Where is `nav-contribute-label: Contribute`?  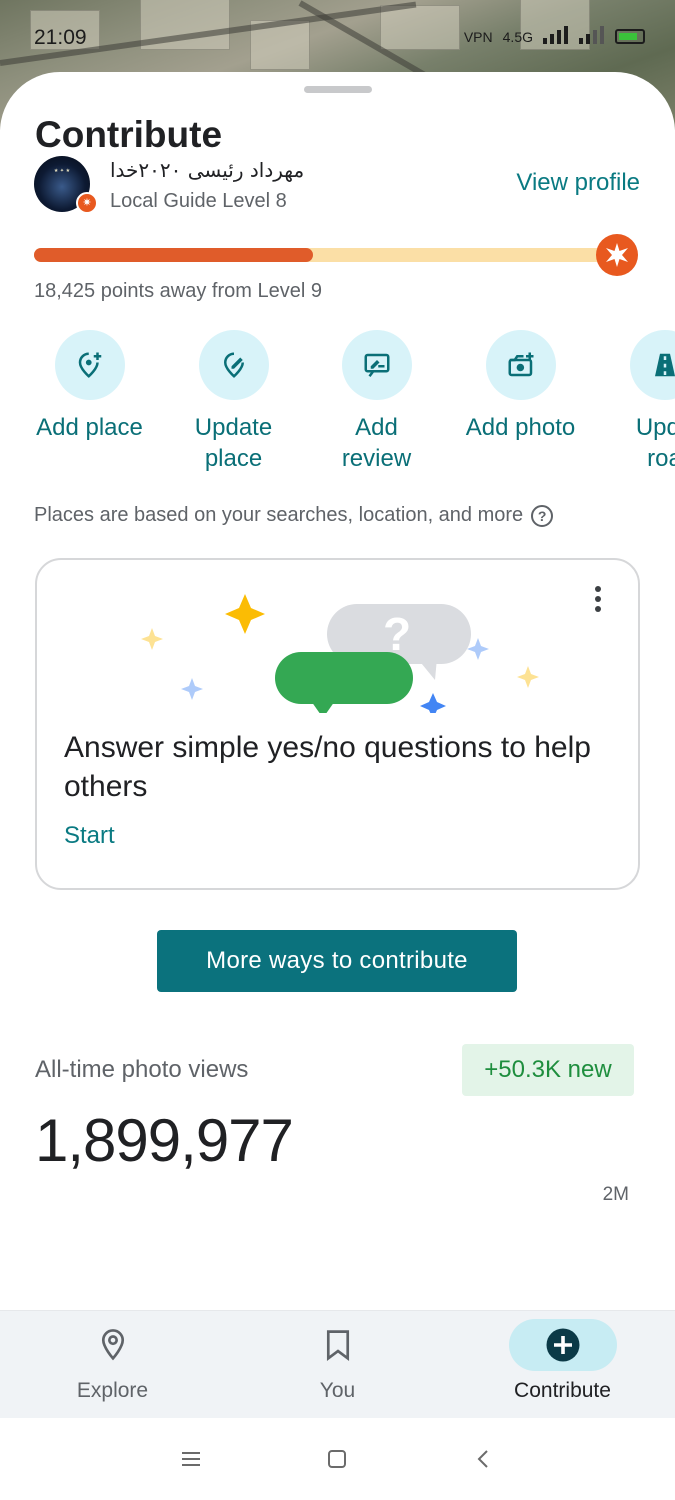 nav-contribute-label: Contribute is located at coordinates (562, 1390).